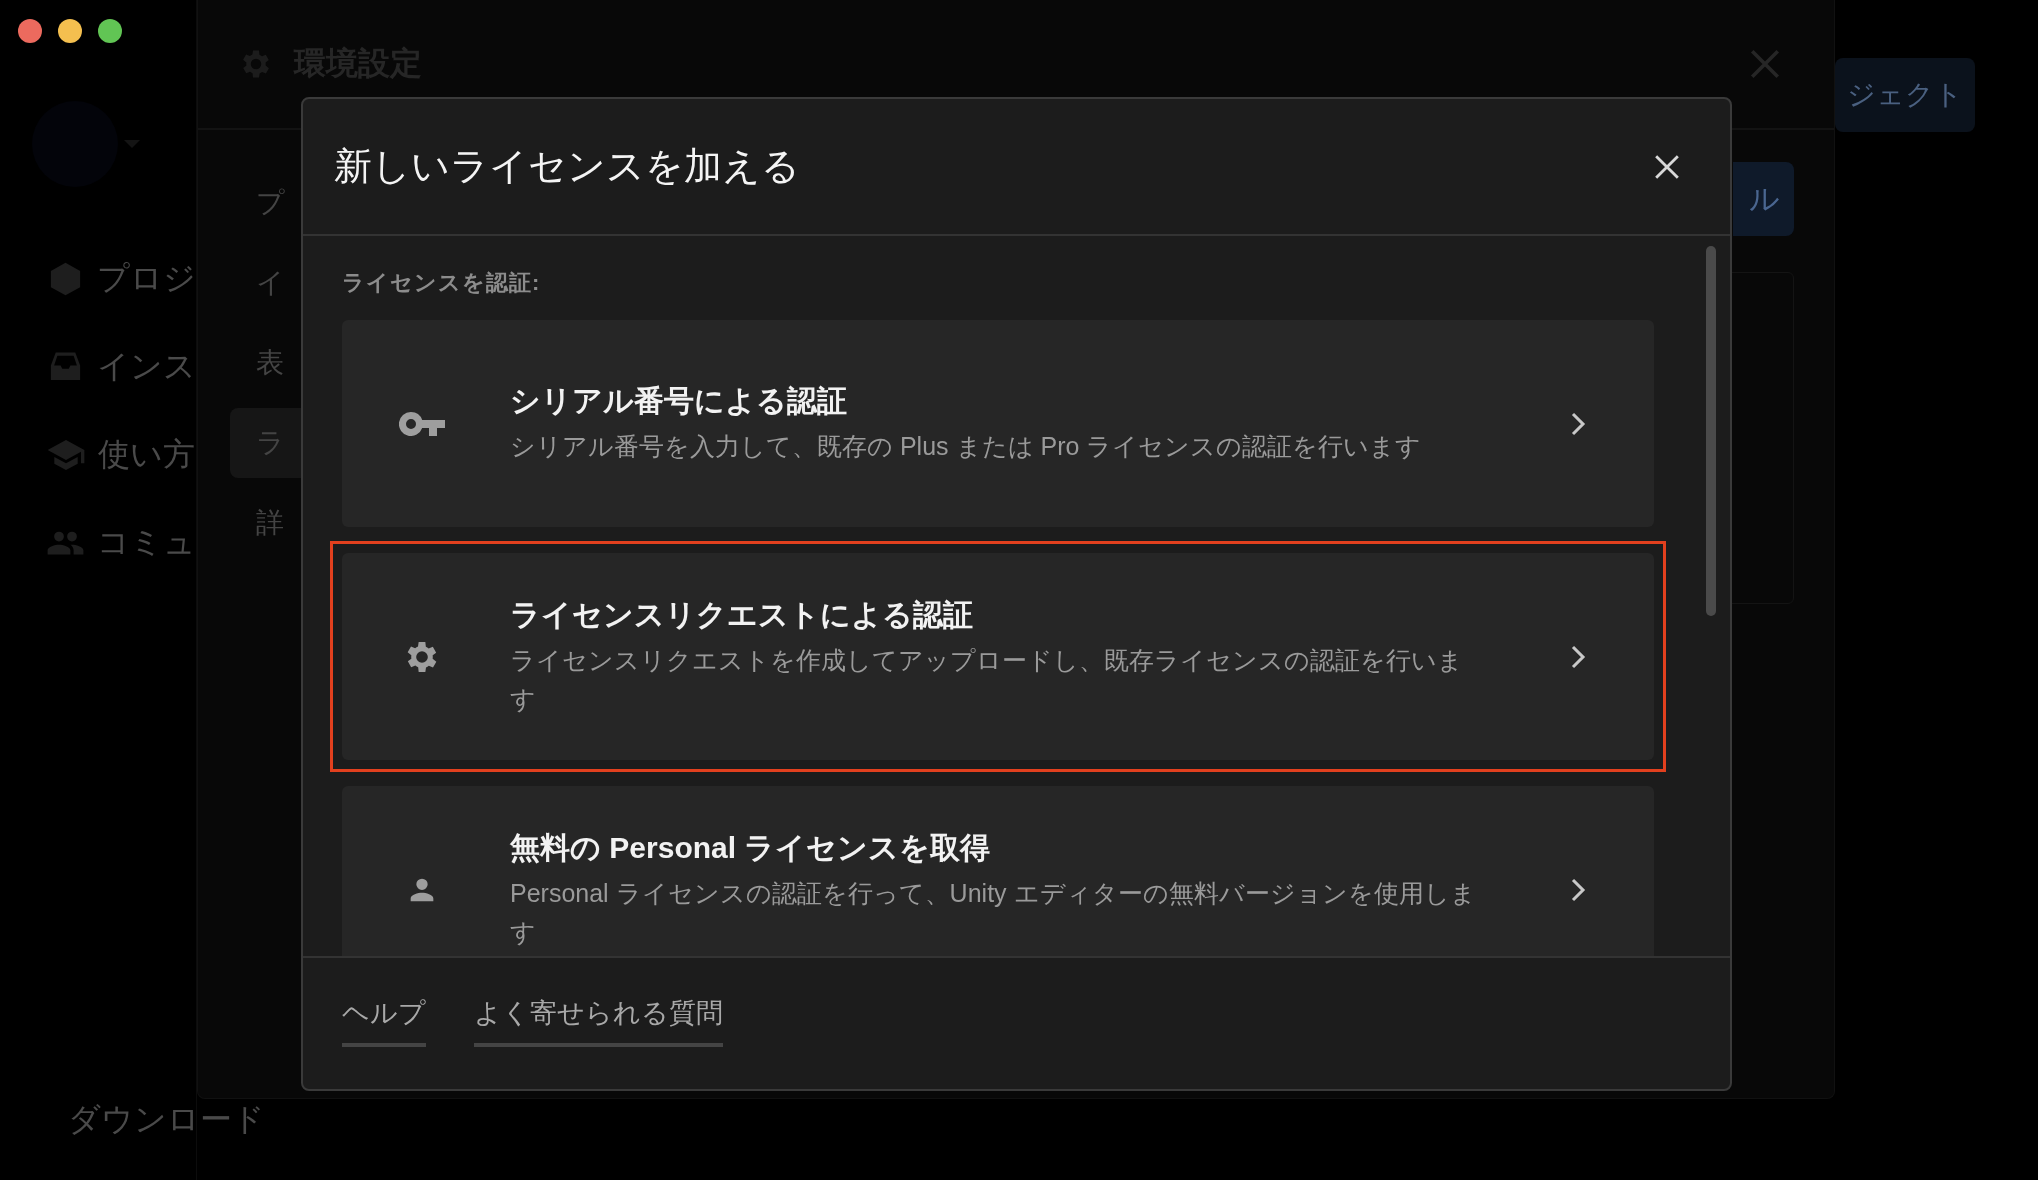 The height and width of the screenshot is (1180, 2038). Describe the element at coordinates (1667, 166) in the screenshot. I see `close-icon` at that location.